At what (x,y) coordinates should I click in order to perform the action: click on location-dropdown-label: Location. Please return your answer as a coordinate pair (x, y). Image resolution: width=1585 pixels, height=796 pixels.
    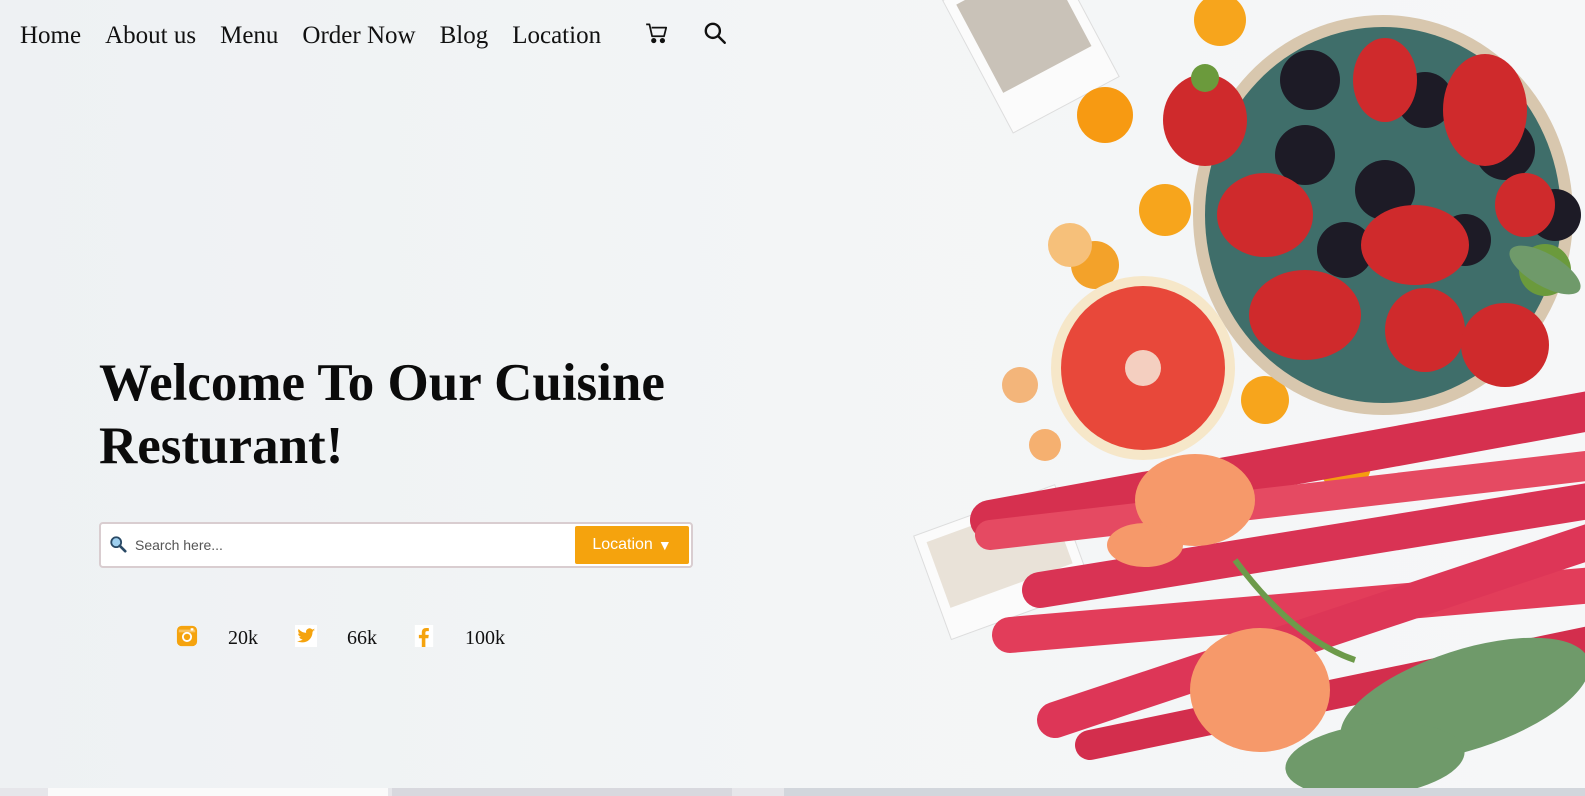
    Looking at the image, I should click on (622, 544).